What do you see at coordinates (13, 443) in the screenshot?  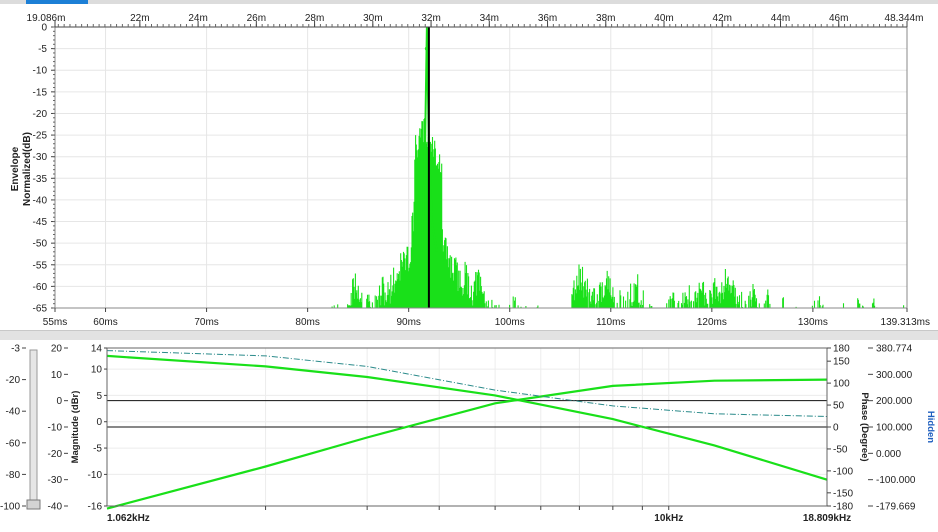 I see `outer-scale-2-tick-label: -60` at bounding box center [13, 443].